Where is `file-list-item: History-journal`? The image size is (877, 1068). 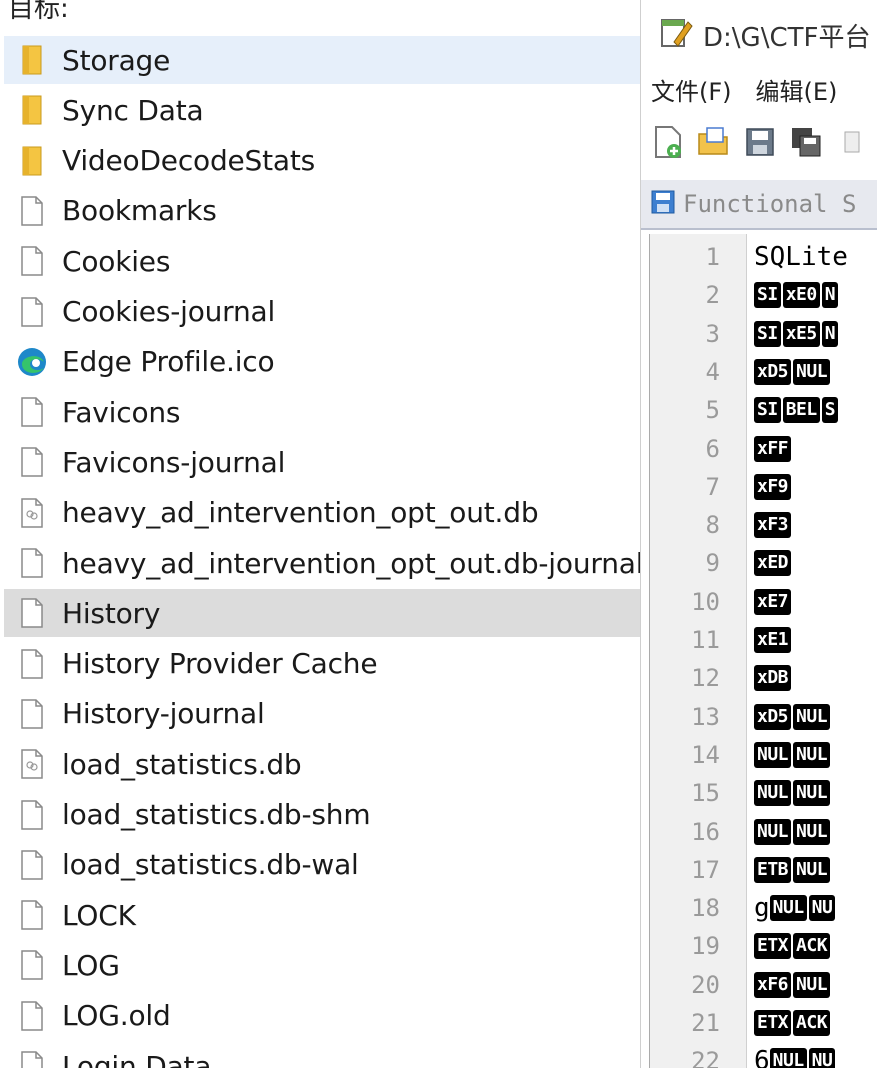
file-list-item: History-journal is located at coordinates (322, 714).